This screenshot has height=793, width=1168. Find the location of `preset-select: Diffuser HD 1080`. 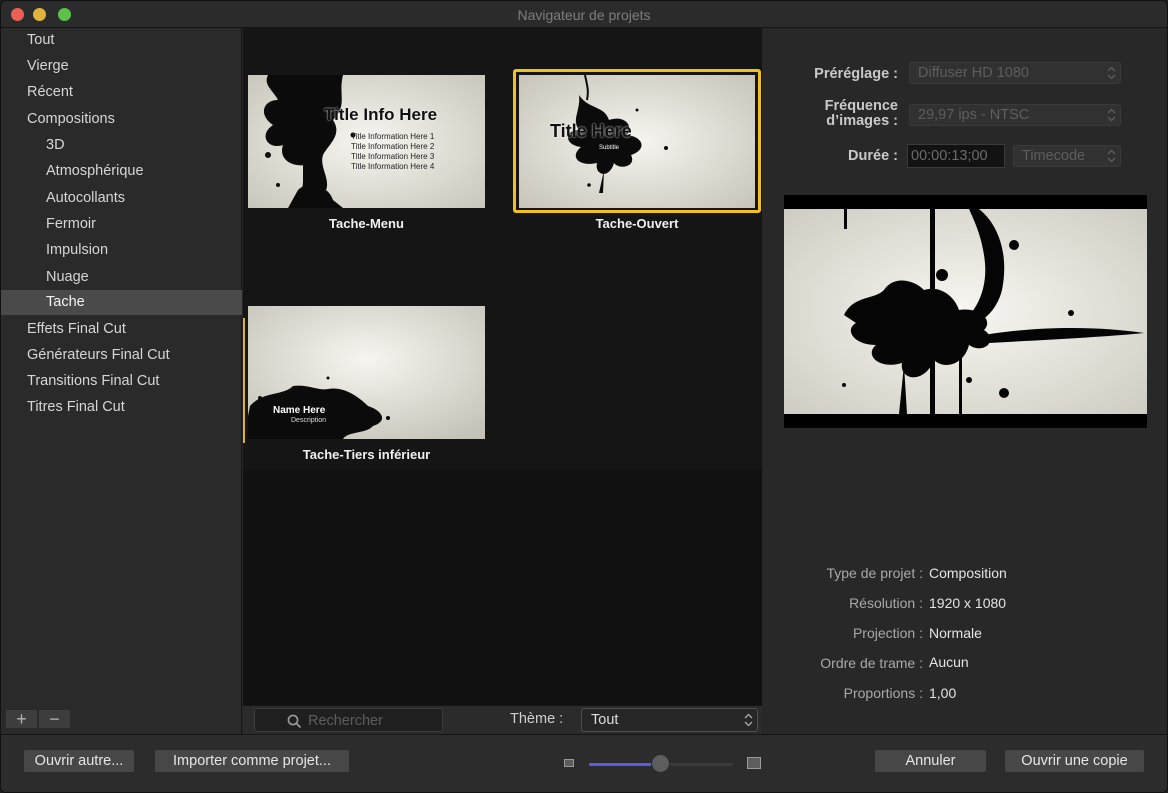

preset-select: Diffuser HD 1080 is located at coordinates (1015, 73).